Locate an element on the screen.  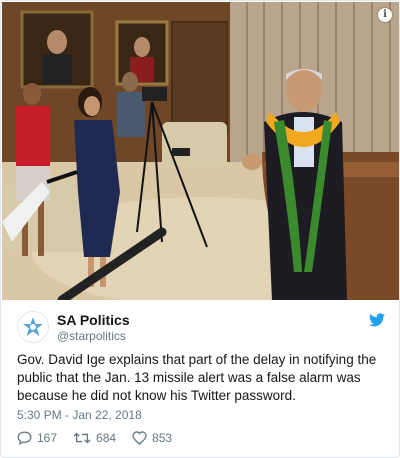
twitter-bird-icon is located at coordinates (377, 320).